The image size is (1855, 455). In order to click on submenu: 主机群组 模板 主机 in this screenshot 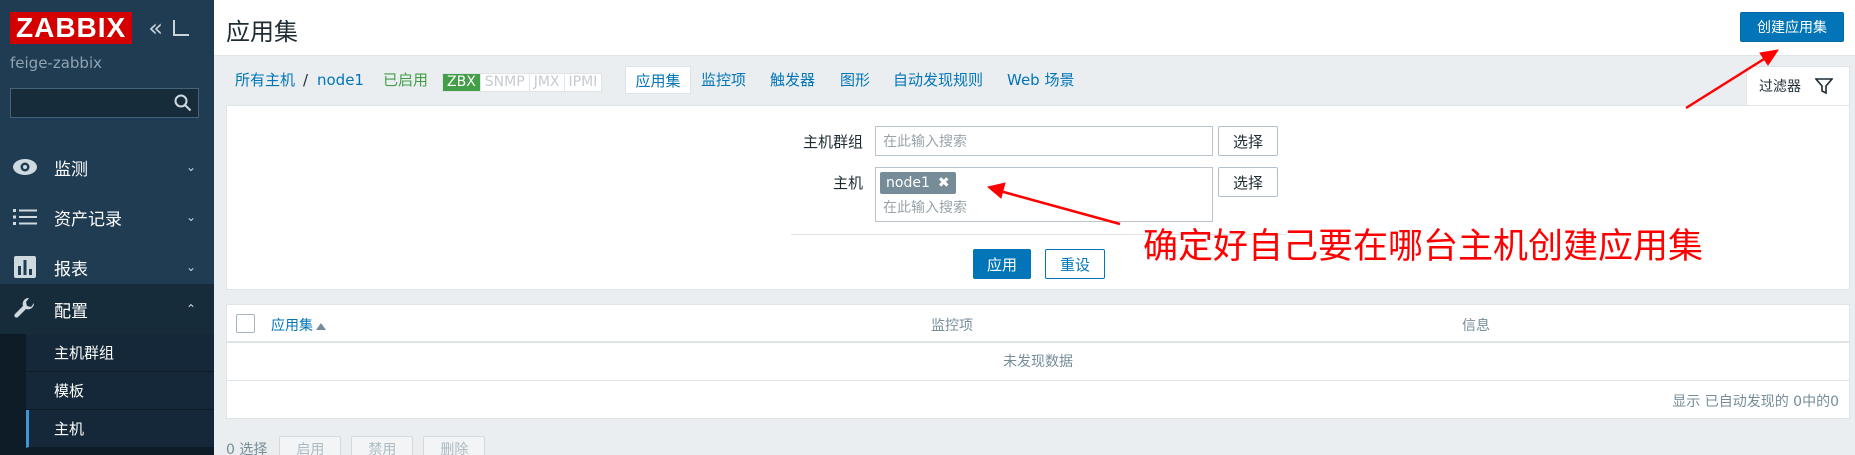, I will do `click(107, 394)`.